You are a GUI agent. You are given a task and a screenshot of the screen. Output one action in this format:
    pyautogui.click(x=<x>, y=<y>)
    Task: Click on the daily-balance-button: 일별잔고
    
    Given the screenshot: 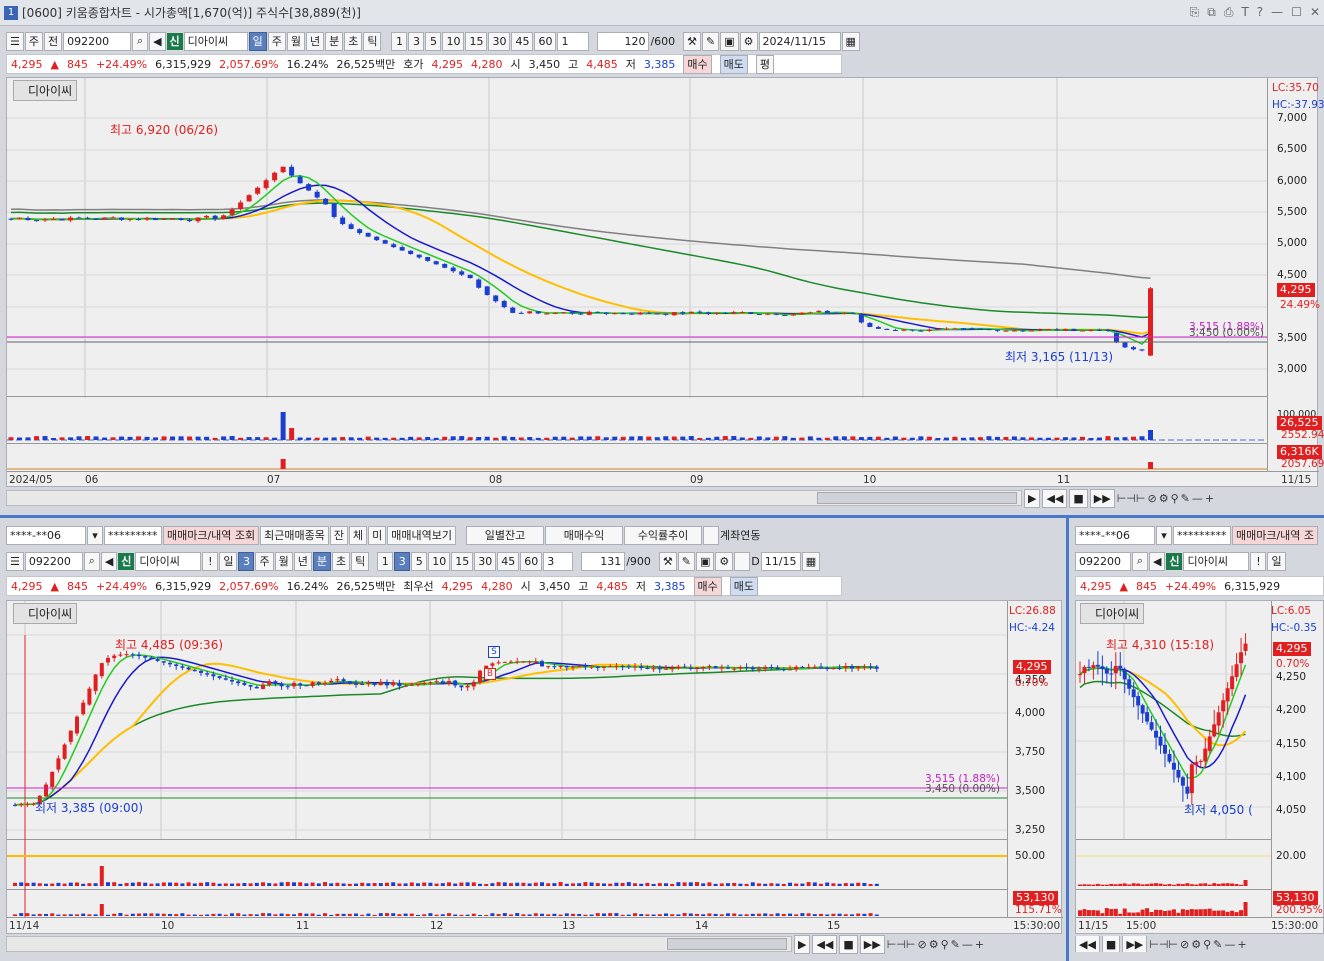 What is the action you would take?
    pyautogui.click(x=505, y=535)
    